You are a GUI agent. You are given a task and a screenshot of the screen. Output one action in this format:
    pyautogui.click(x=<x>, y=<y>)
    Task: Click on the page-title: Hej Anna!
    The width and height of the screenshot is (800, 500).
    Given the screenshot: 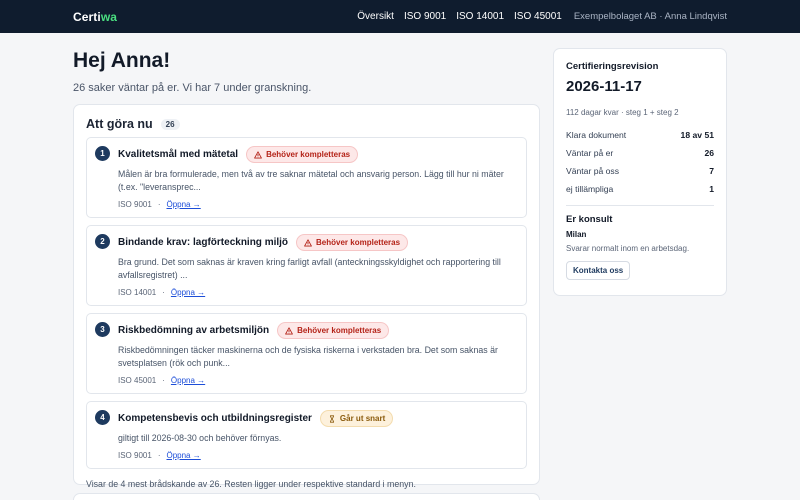 What is the action you would take?
    pyautogui.click(x=122, y=60)
    